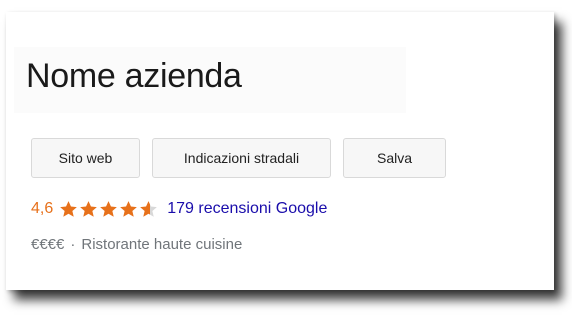  I want to click on business-category: Ristorante haute cuisine, so click(162, 244).